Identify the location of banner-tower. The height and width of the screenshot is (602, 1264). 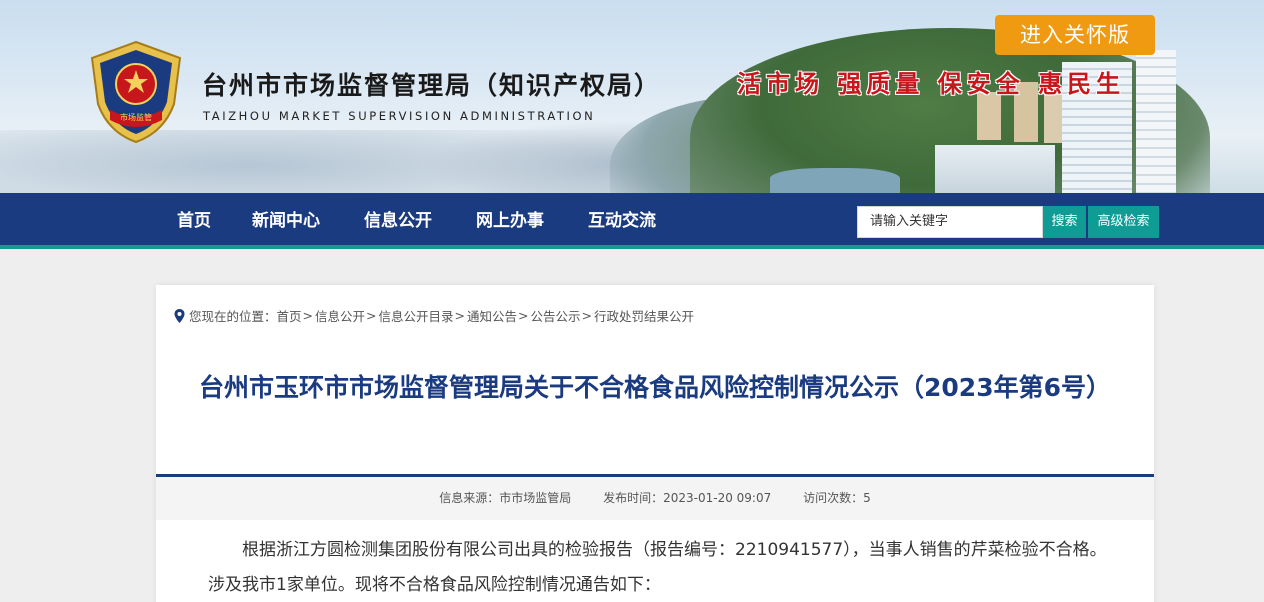
(1156, 121).